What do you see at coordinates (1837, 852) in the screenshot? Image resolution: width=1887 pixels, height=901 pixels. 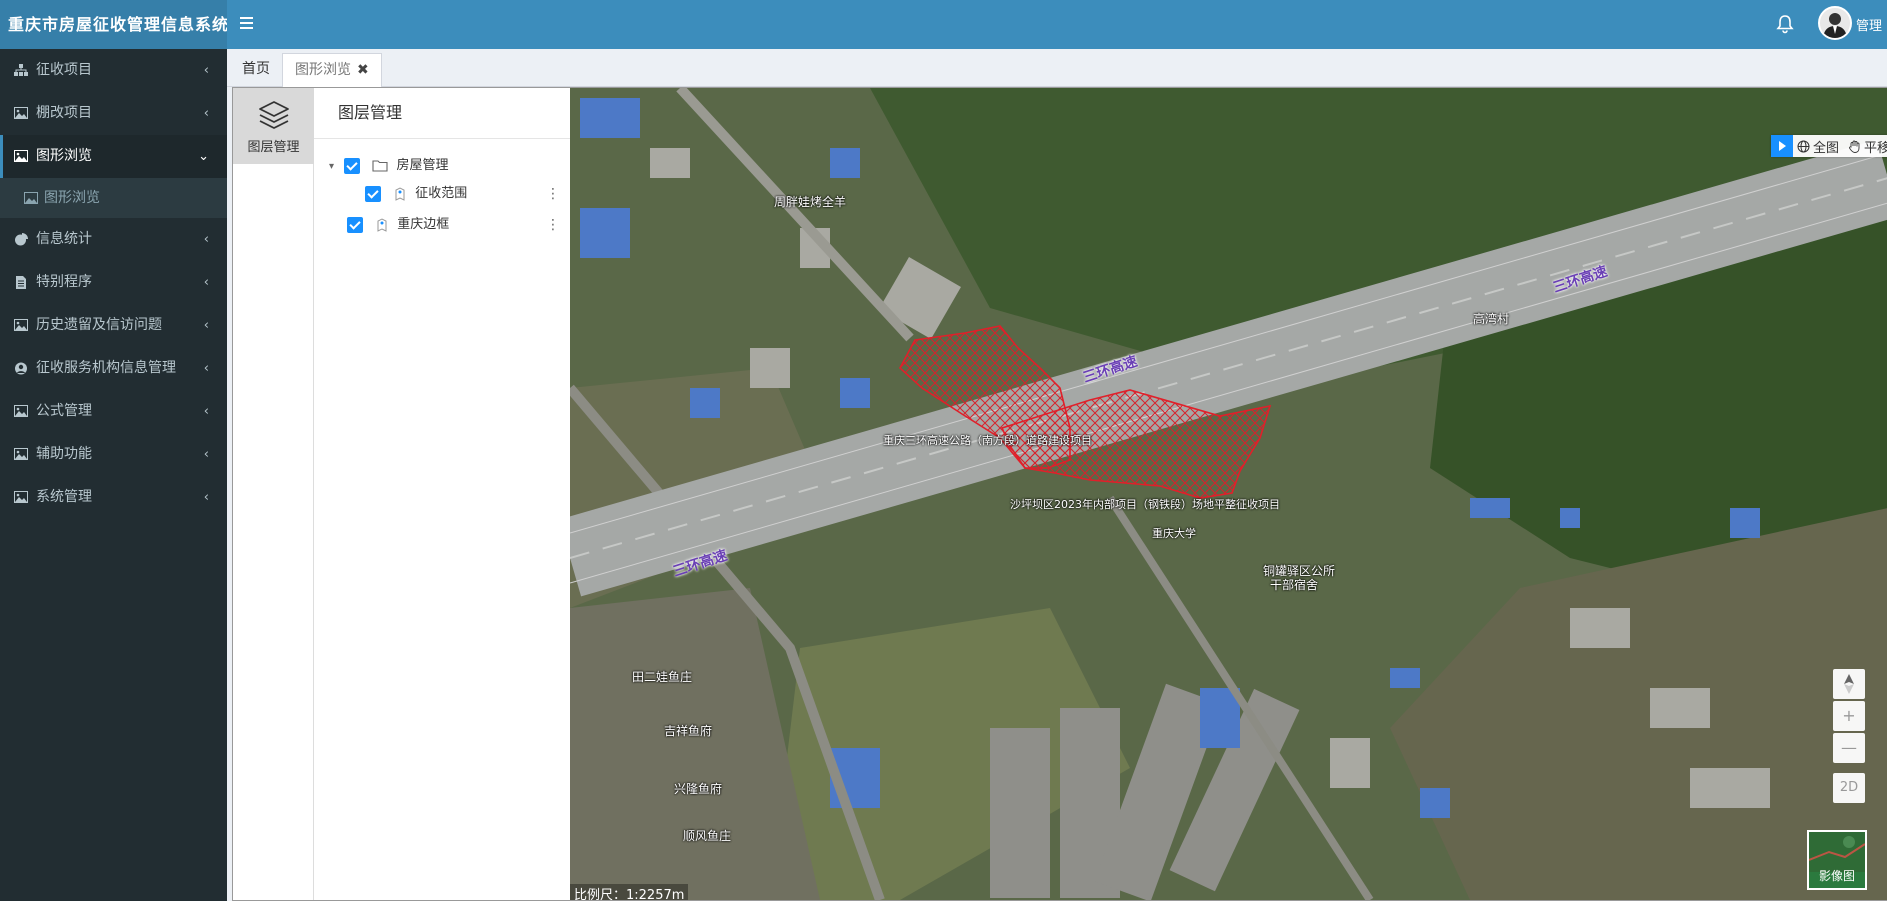 I see `basemap-thumbnail` at bounding box center [1837, 852].